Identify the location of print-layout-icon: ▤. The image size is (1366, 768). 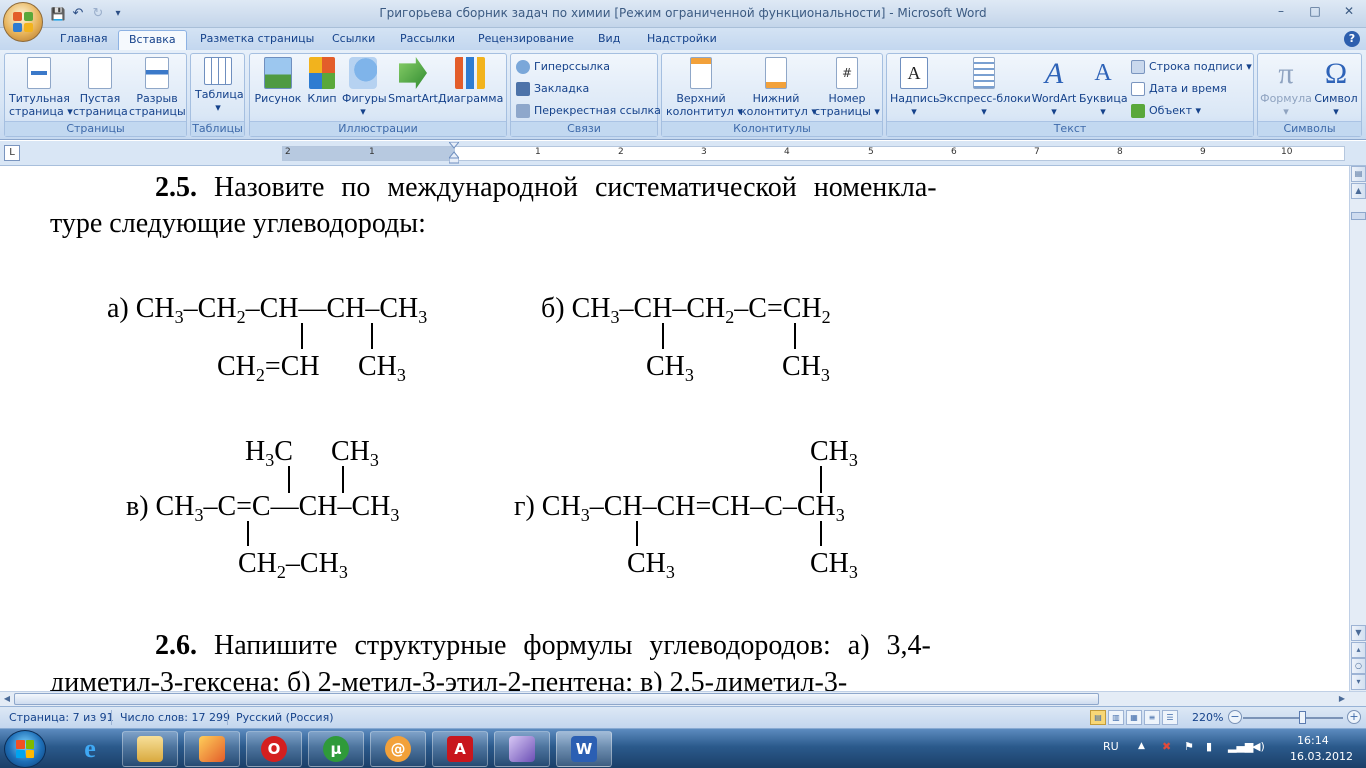
(1098, 717).